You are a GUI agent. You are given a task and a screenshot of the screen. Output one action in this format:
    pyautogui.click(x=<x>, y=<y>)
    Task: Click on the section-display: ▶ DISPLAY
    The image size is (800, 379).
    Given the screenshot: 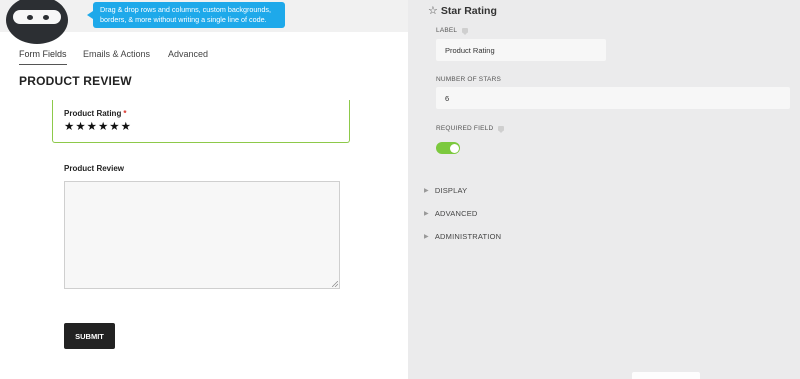 What is the action you would take?
    pyautogui.click(x=445, y=190)
    